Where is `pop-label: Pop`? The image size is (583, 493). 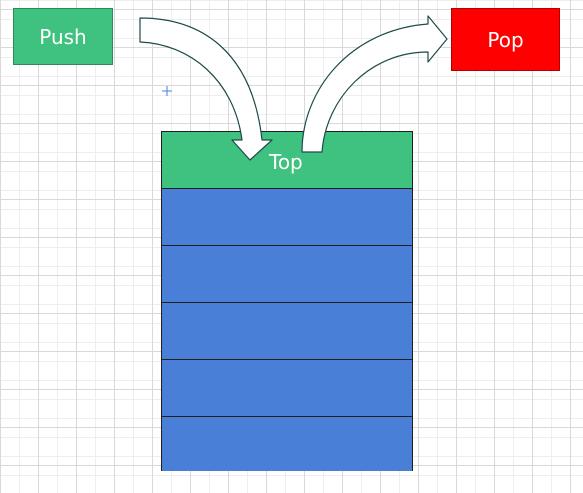 pop-label: Pop is located at coordinates (505, 39).